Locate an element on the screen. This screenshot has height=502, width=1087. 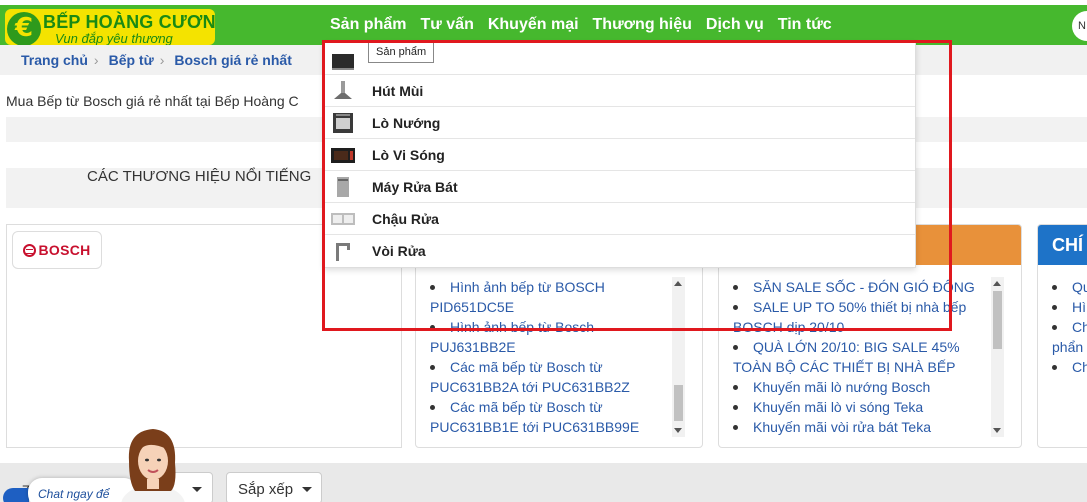
article-link-continued: PUC631BB2A tới PUC631BB2Z is located at coordinates (560, 387).